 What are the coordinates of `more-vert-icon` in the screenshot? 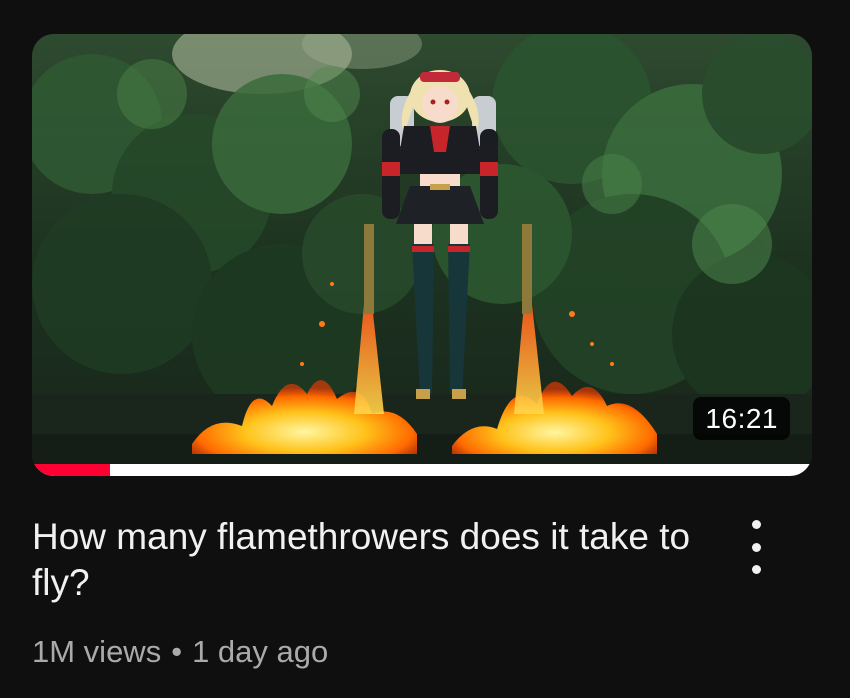 It's located at (756, 547).